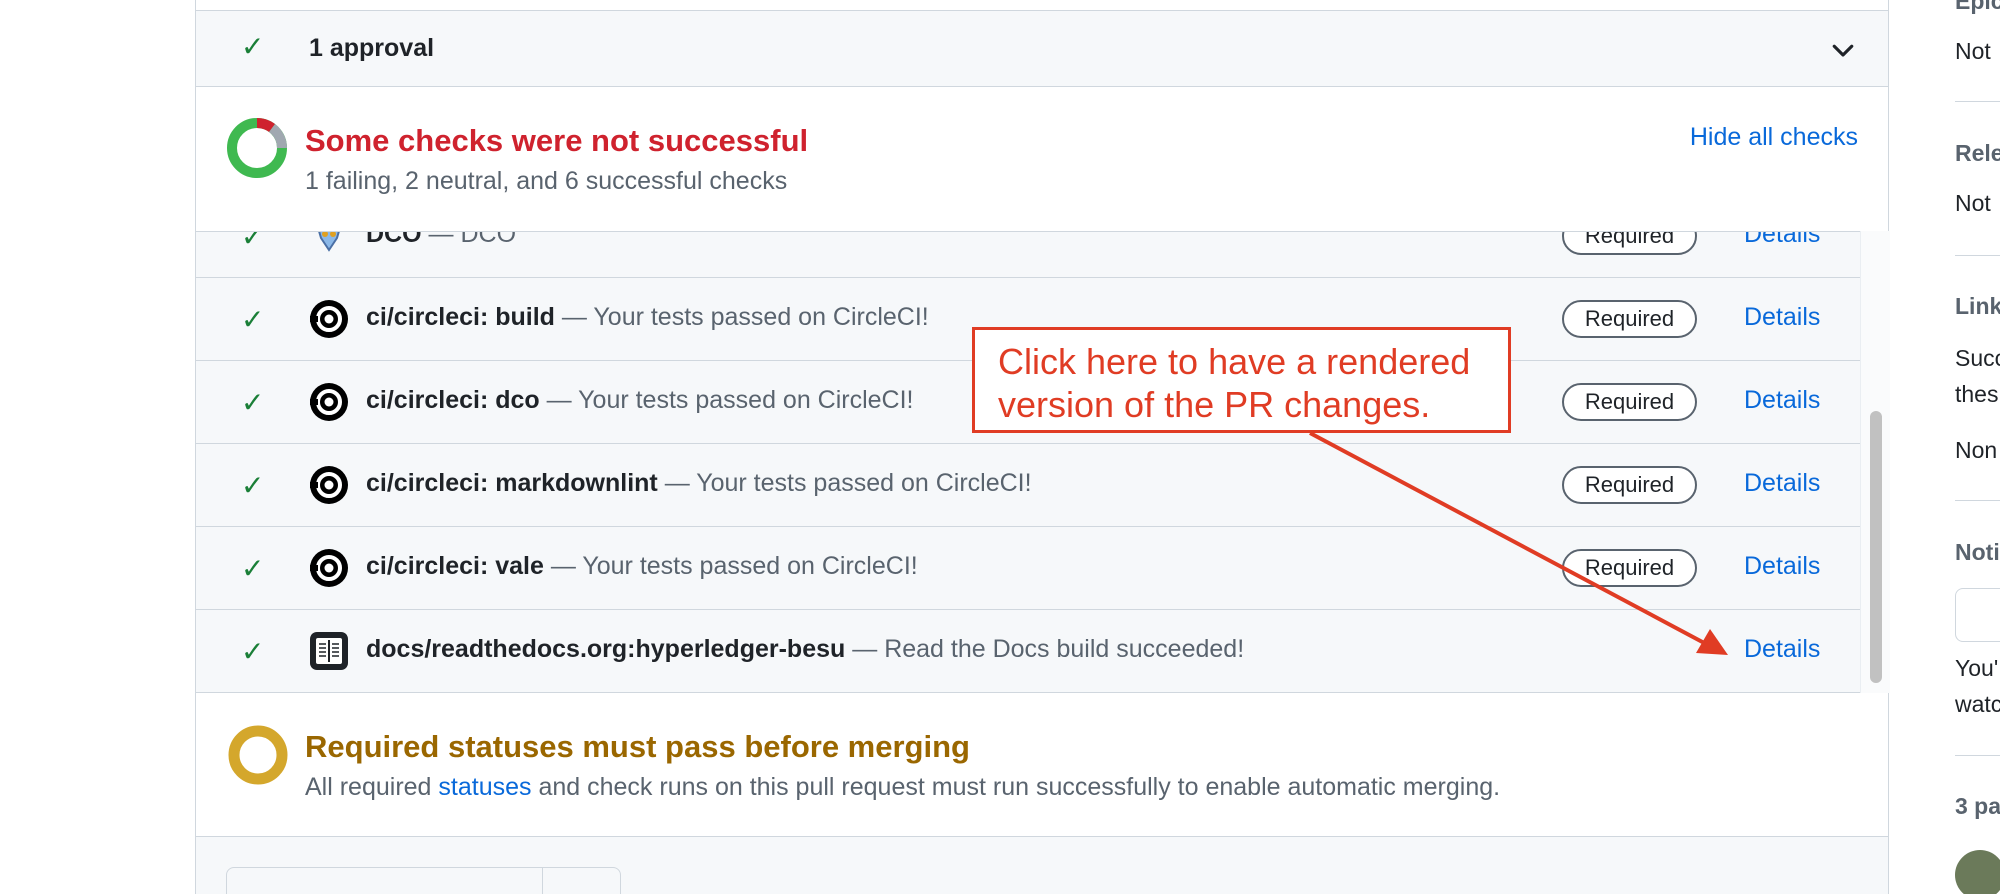 This screenshot has width=2000, height=894. Describe the element at coordinates (1042, 865) in the screenshot. I see `merge-actions-bar` at that location.